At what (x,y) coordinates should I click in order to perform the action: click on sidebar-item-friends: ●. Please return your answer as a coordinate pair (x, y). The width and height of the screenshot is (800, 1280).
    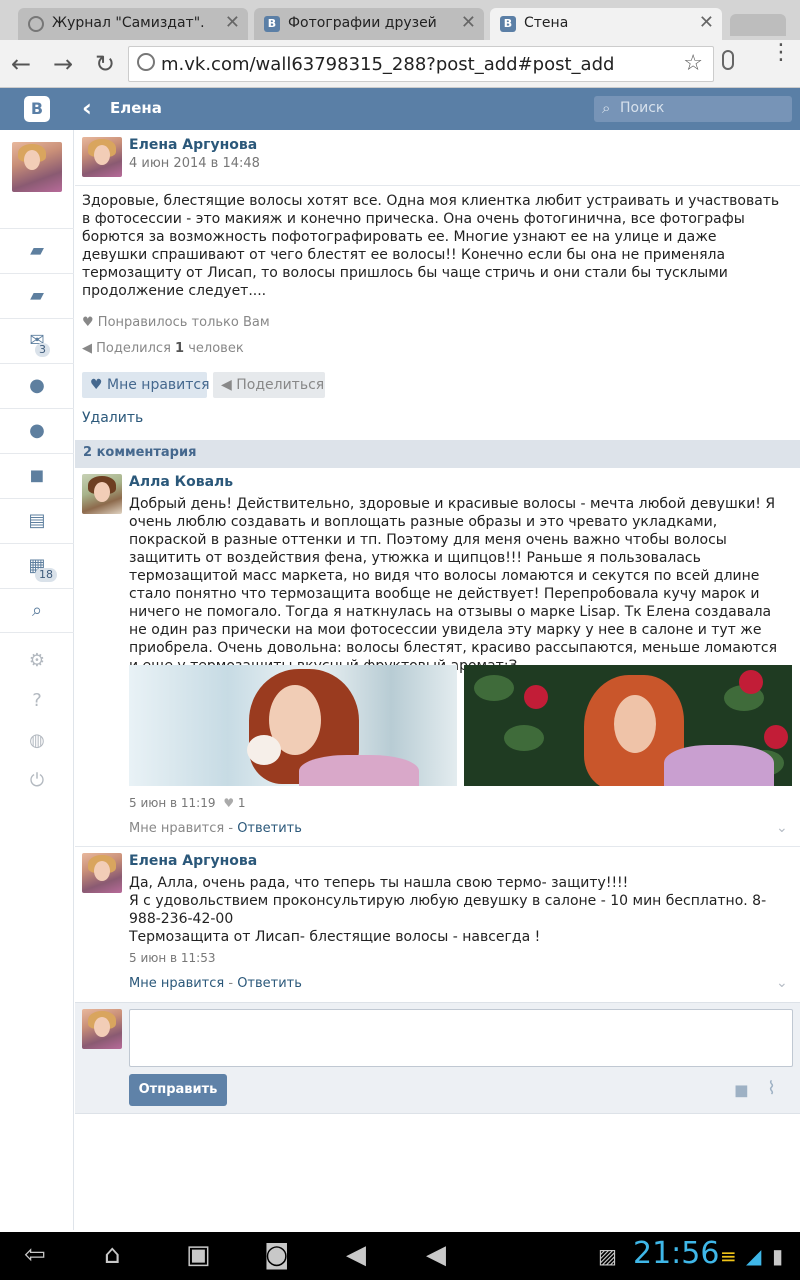
    Looking at the image, I should click on (37, 385).